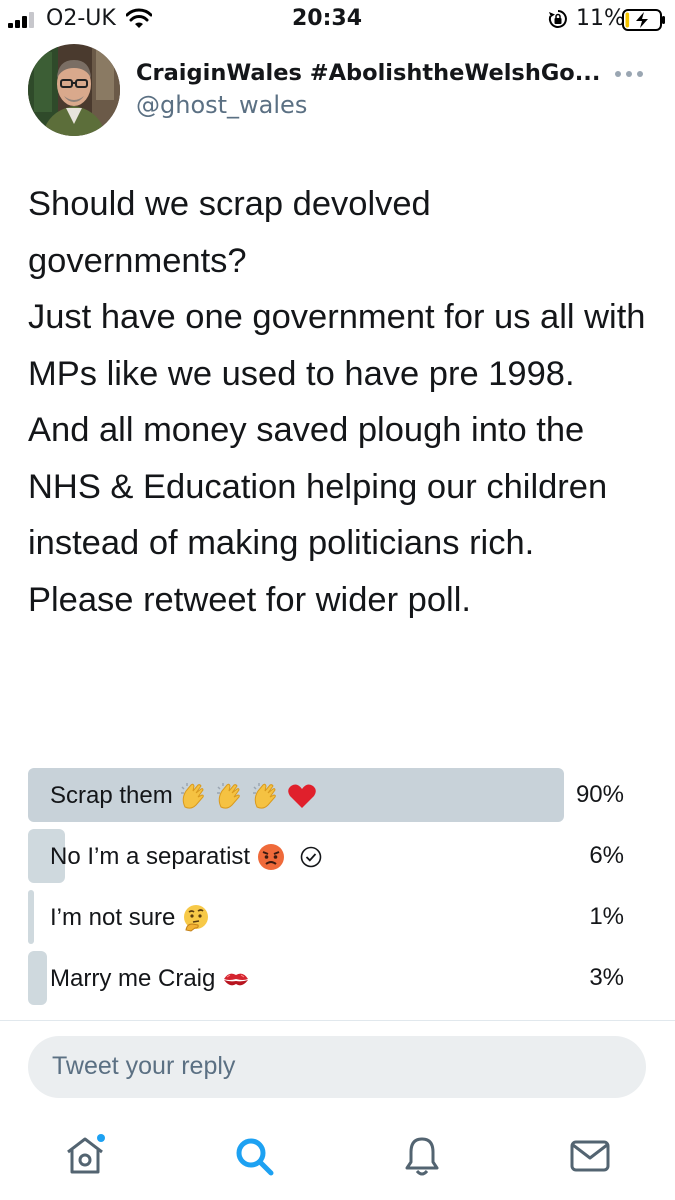  I want to click on home-icon, so click(85, 1156).